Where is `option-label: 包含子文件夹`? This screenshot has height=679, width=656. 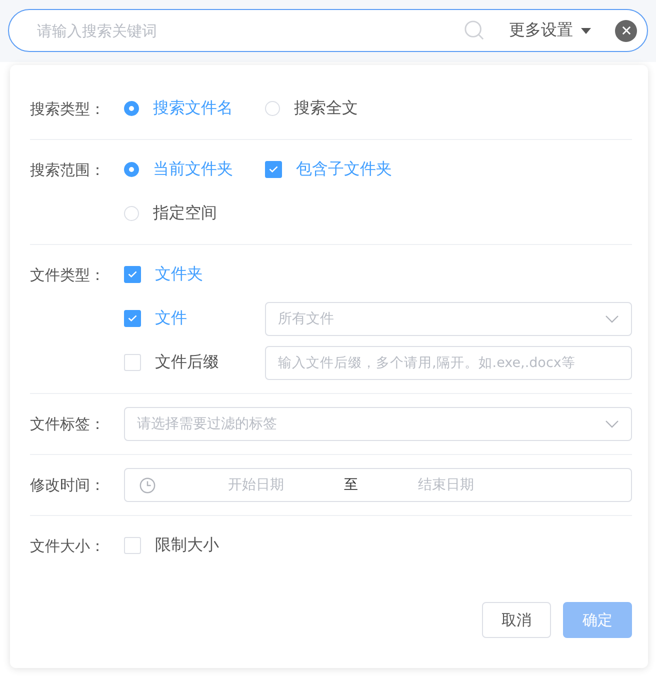 option-label: 包含子文件夹 is located at coordinates (344, 169).